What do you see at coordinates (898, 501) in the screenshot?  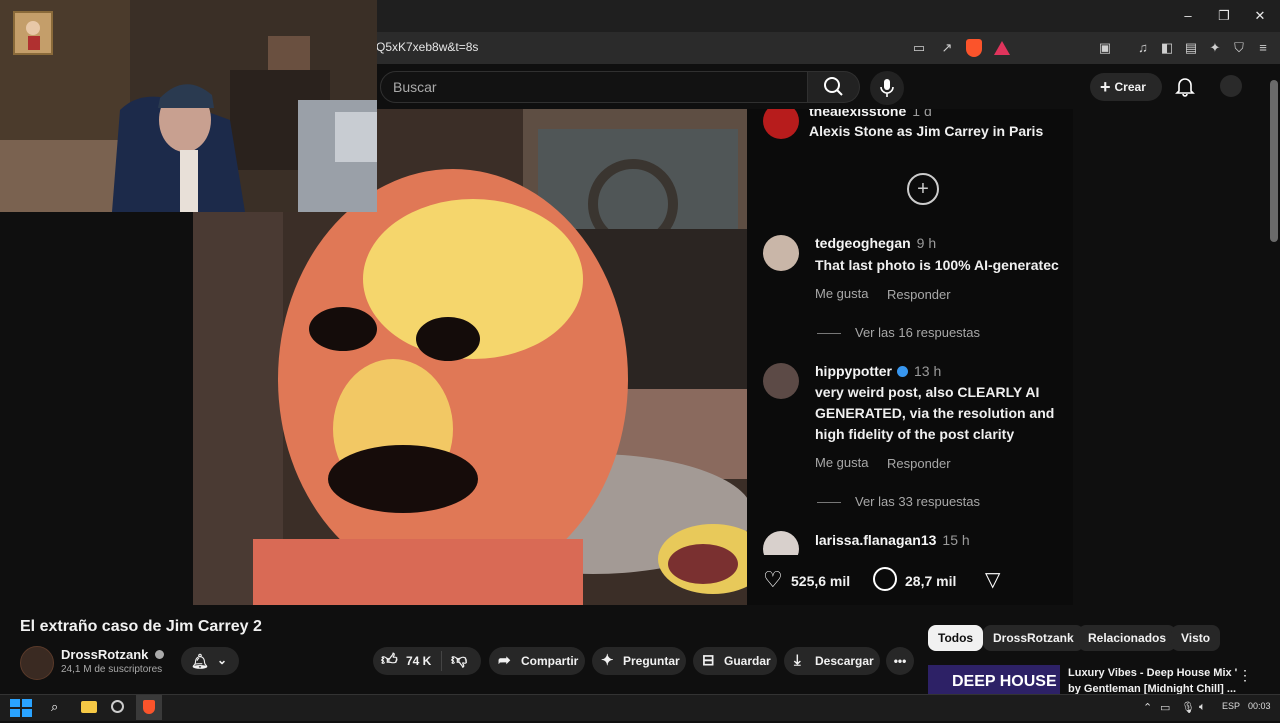 I see `view-replies: Ver las 33 respuestas` at bounding box center [898, 501].